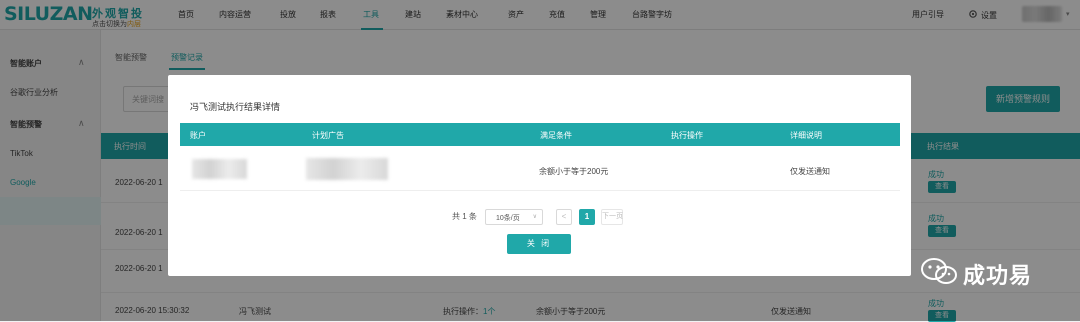 The width and height of the screenshot is (1080, 322). What do you see at coordinates (612, 217) in the screenshot?
I see `next-page-button: 下一页` at bounding box center [612, 217].